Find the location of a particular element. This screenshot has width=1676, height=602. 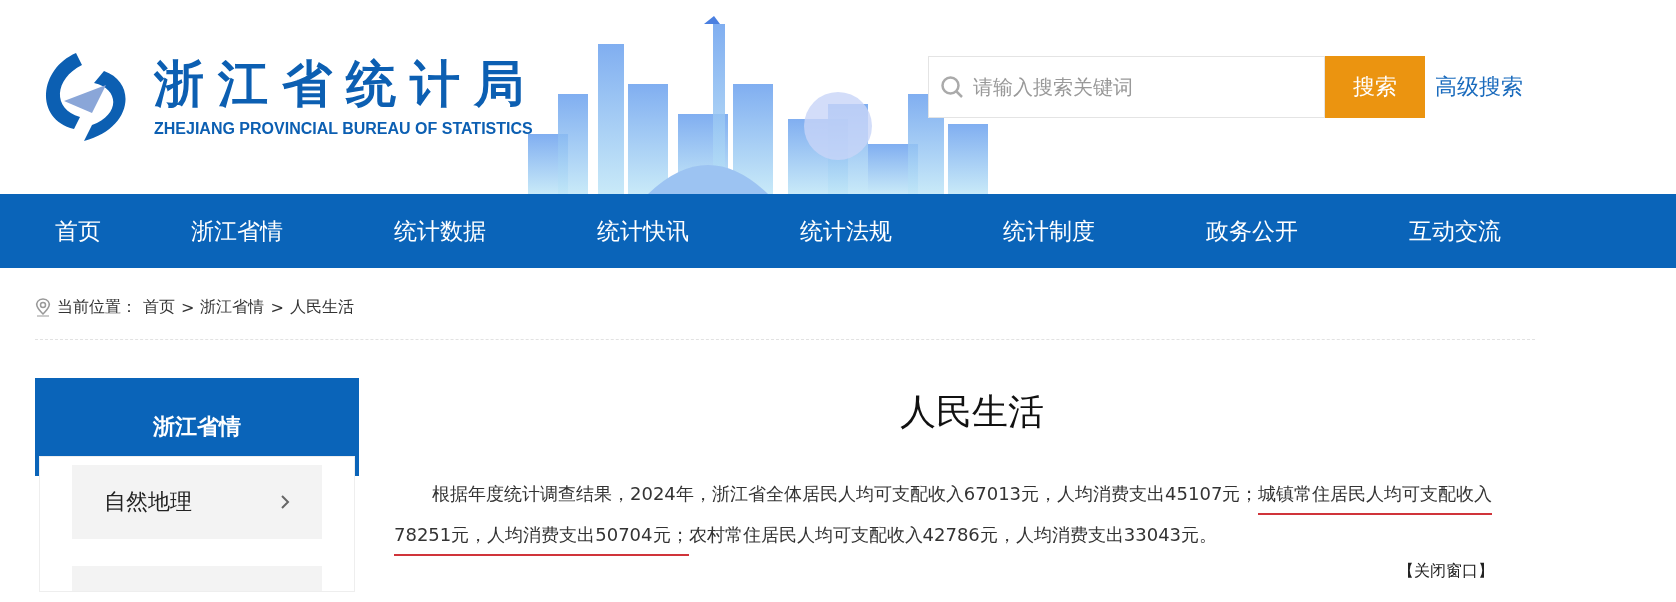

breadcrumb-label: 当前位置： is located at coordinates (97, 307).